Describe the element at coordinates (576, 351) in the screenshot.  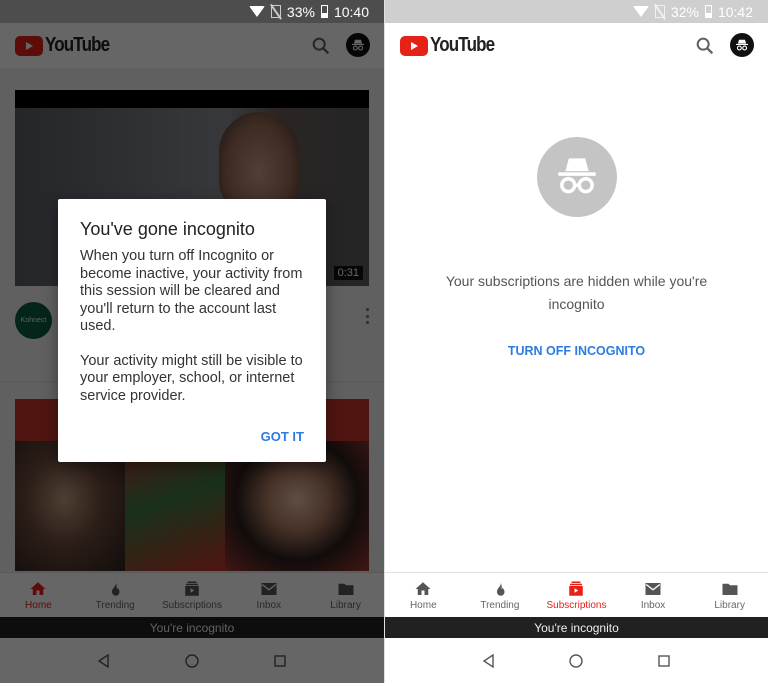
I see `turn-off-incognito-button: TURN OFF INCOGNITO` at that location.